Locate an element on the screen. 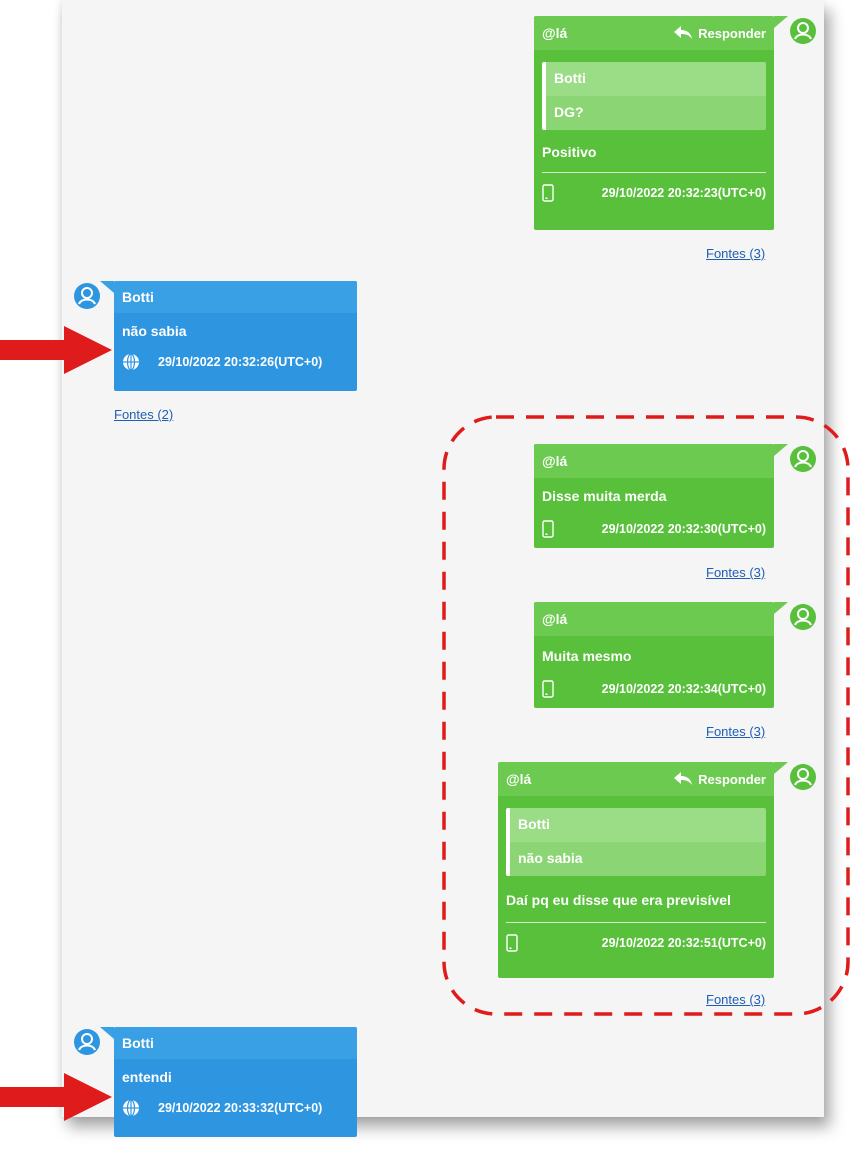 This screenshot has height=1175, width=851. timestamp: 29/10/2022 20:32:26(UTC+0) is located at coordinates (240, 362).